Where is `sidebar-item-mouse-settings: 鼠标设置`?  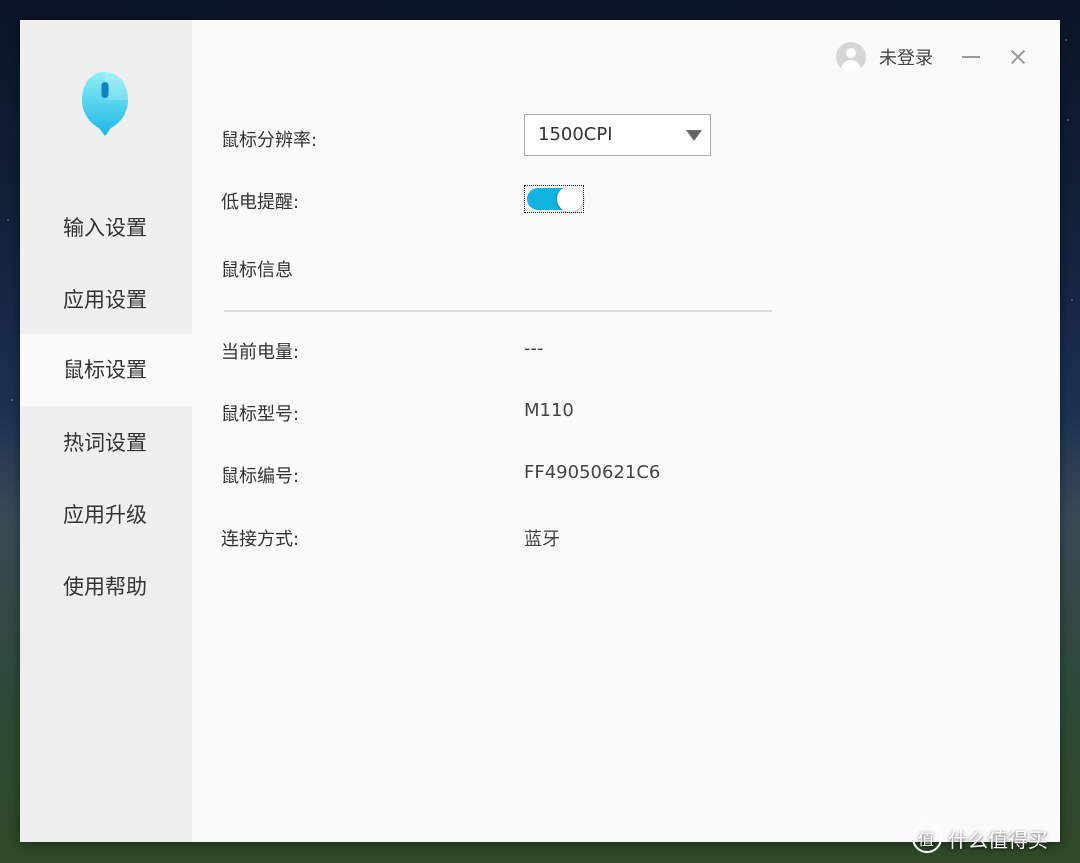 sidebar-item-mouse-settings: 鼠标设置 is located at coordinates (106, 370).